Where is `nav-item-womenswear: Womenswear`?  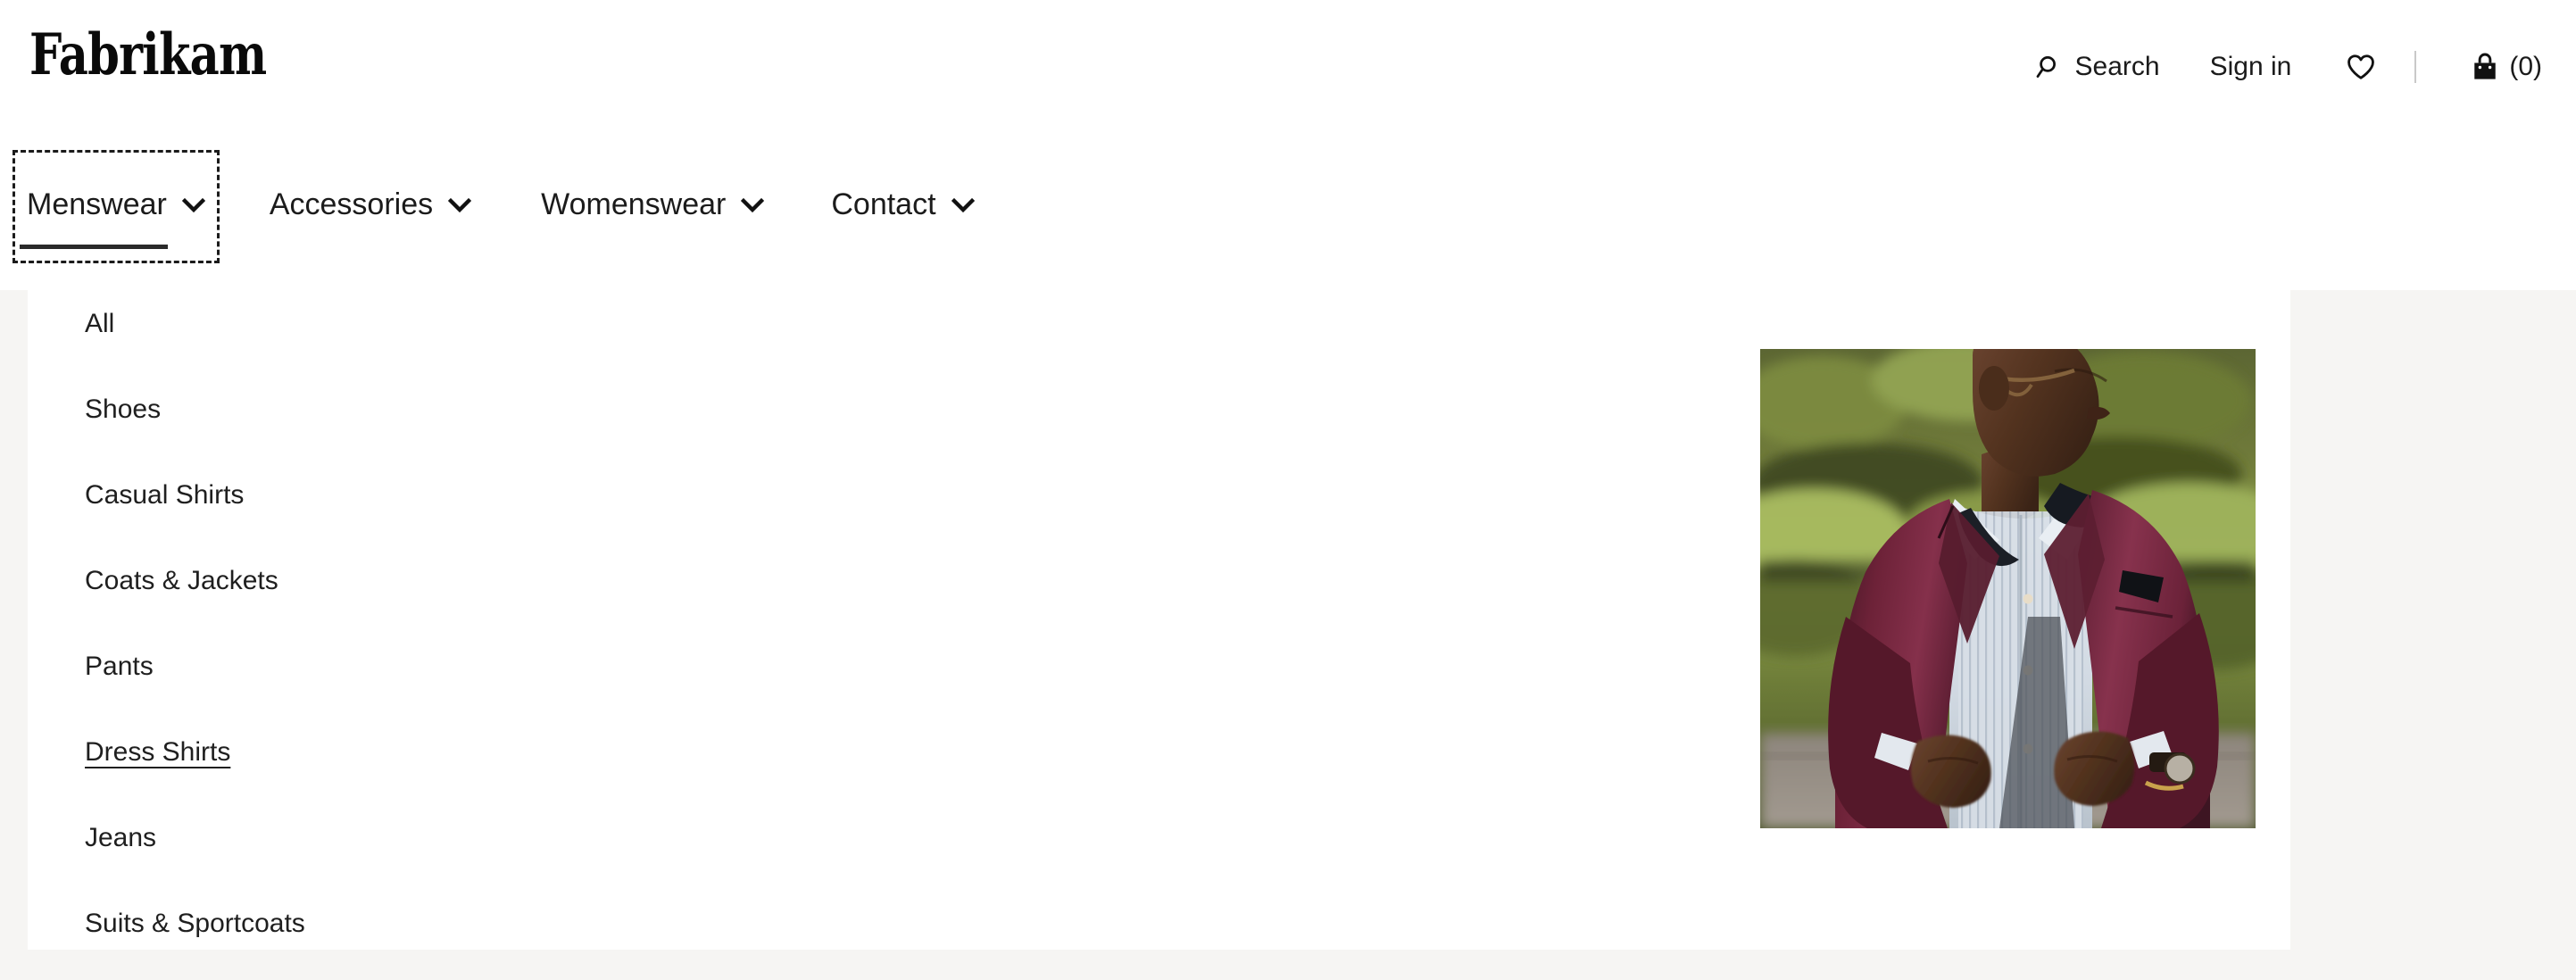
nav-item-womenswear: Womenswear is located at coordinates (653, 207).